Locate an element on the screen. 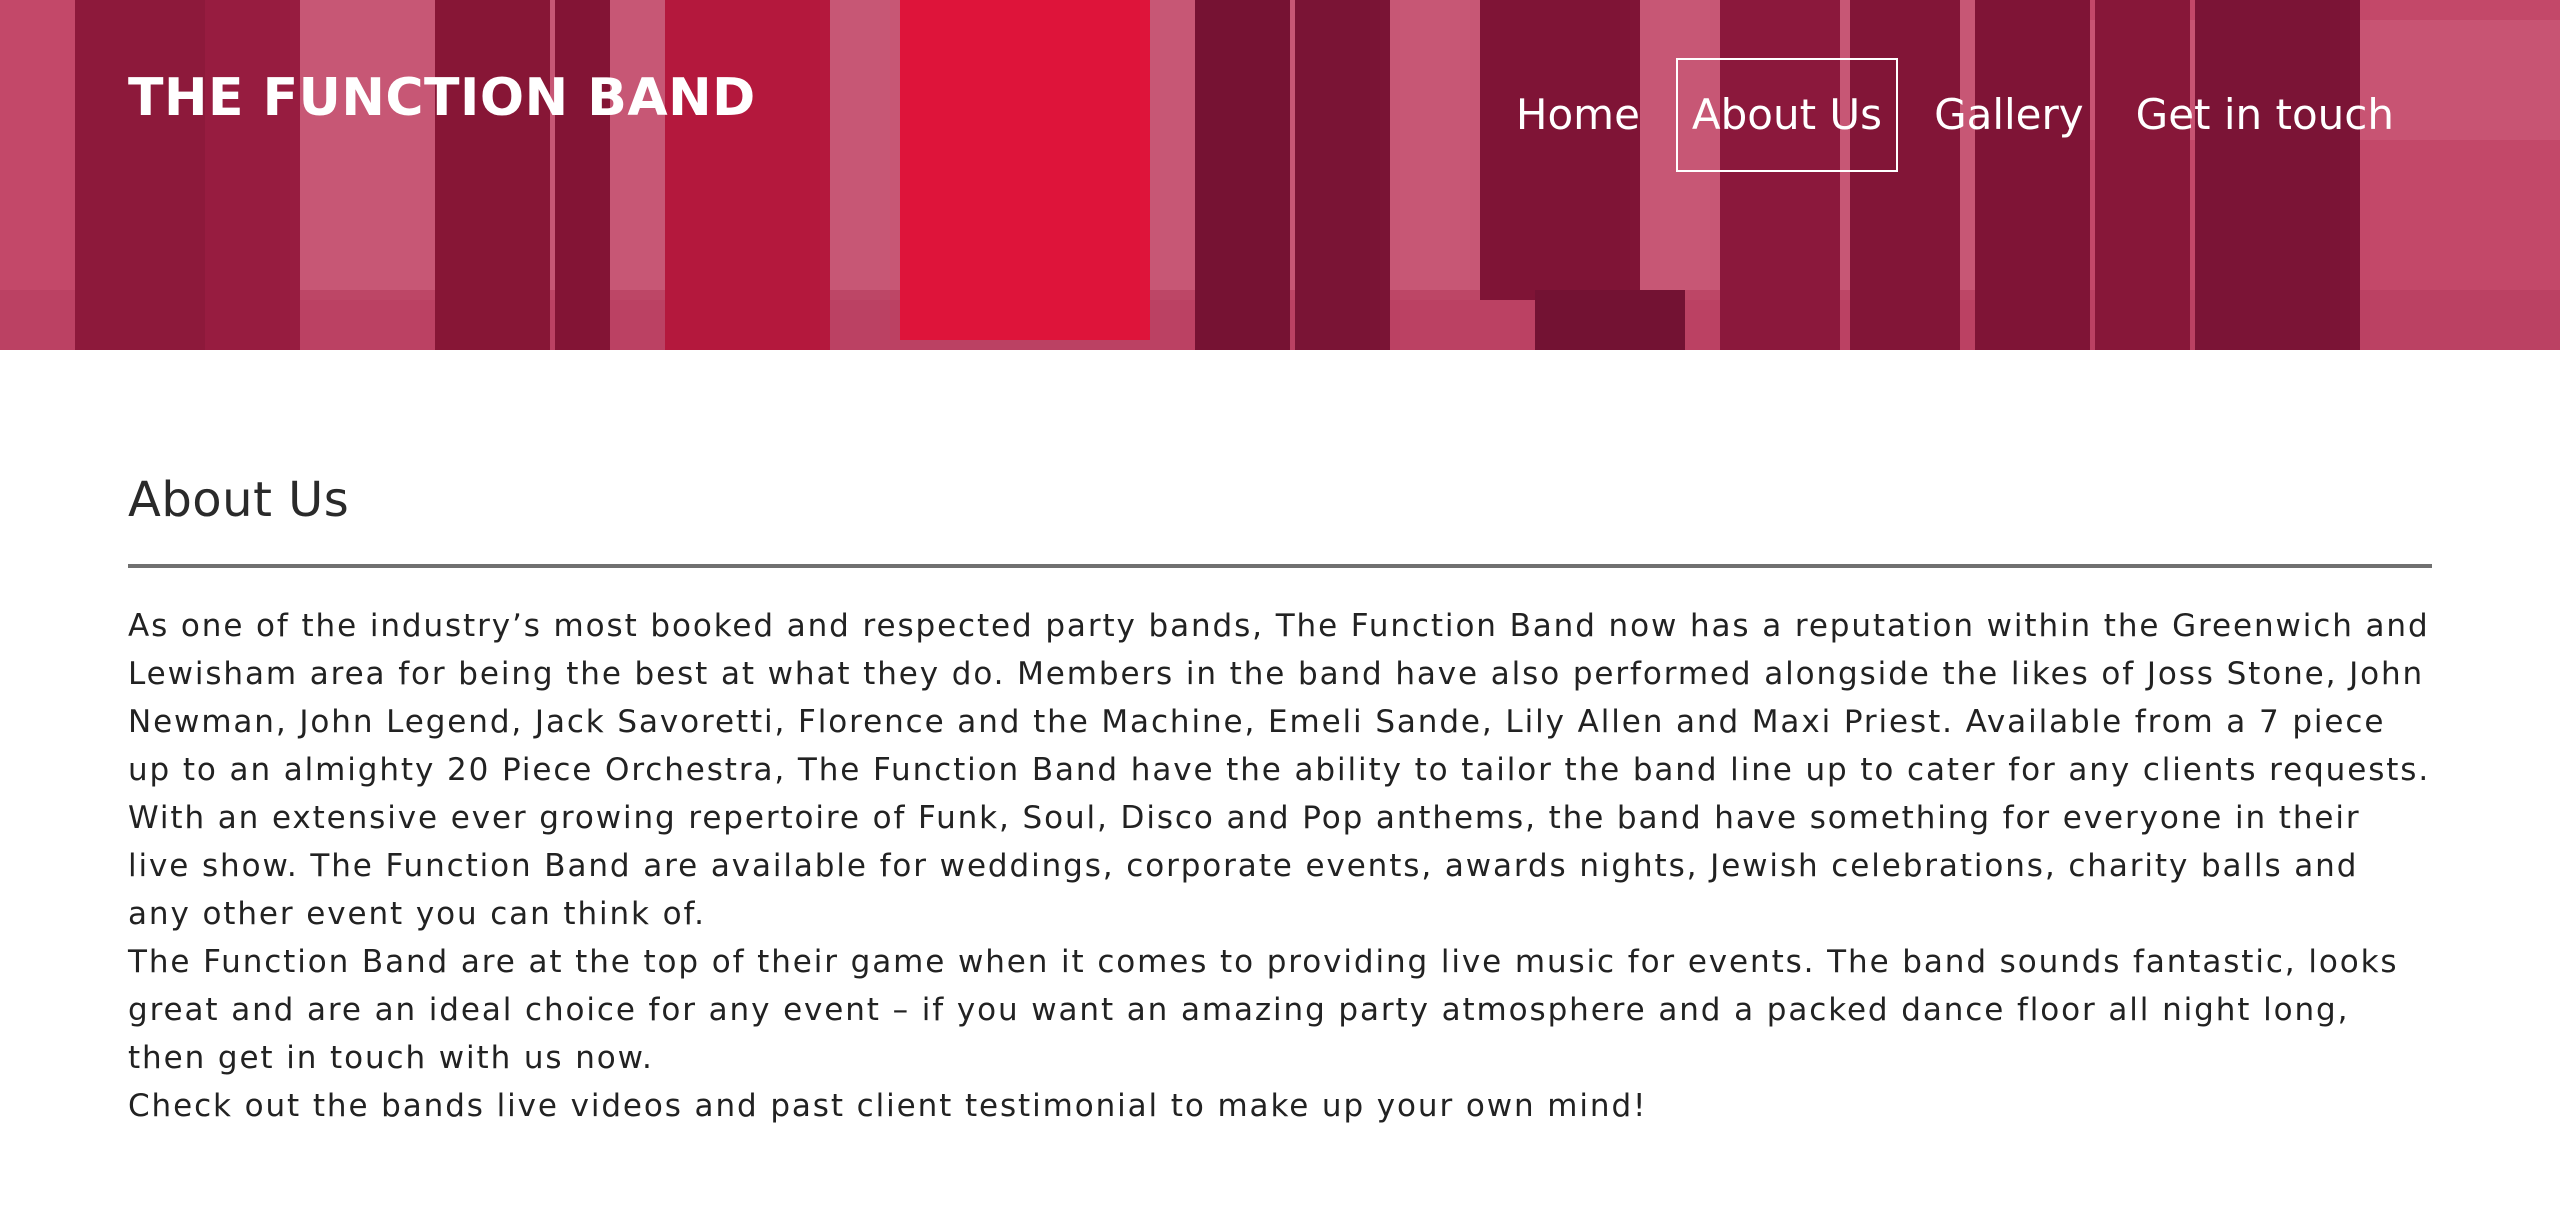  nav-about-us: About Us is located at coordinates (1787, 115).